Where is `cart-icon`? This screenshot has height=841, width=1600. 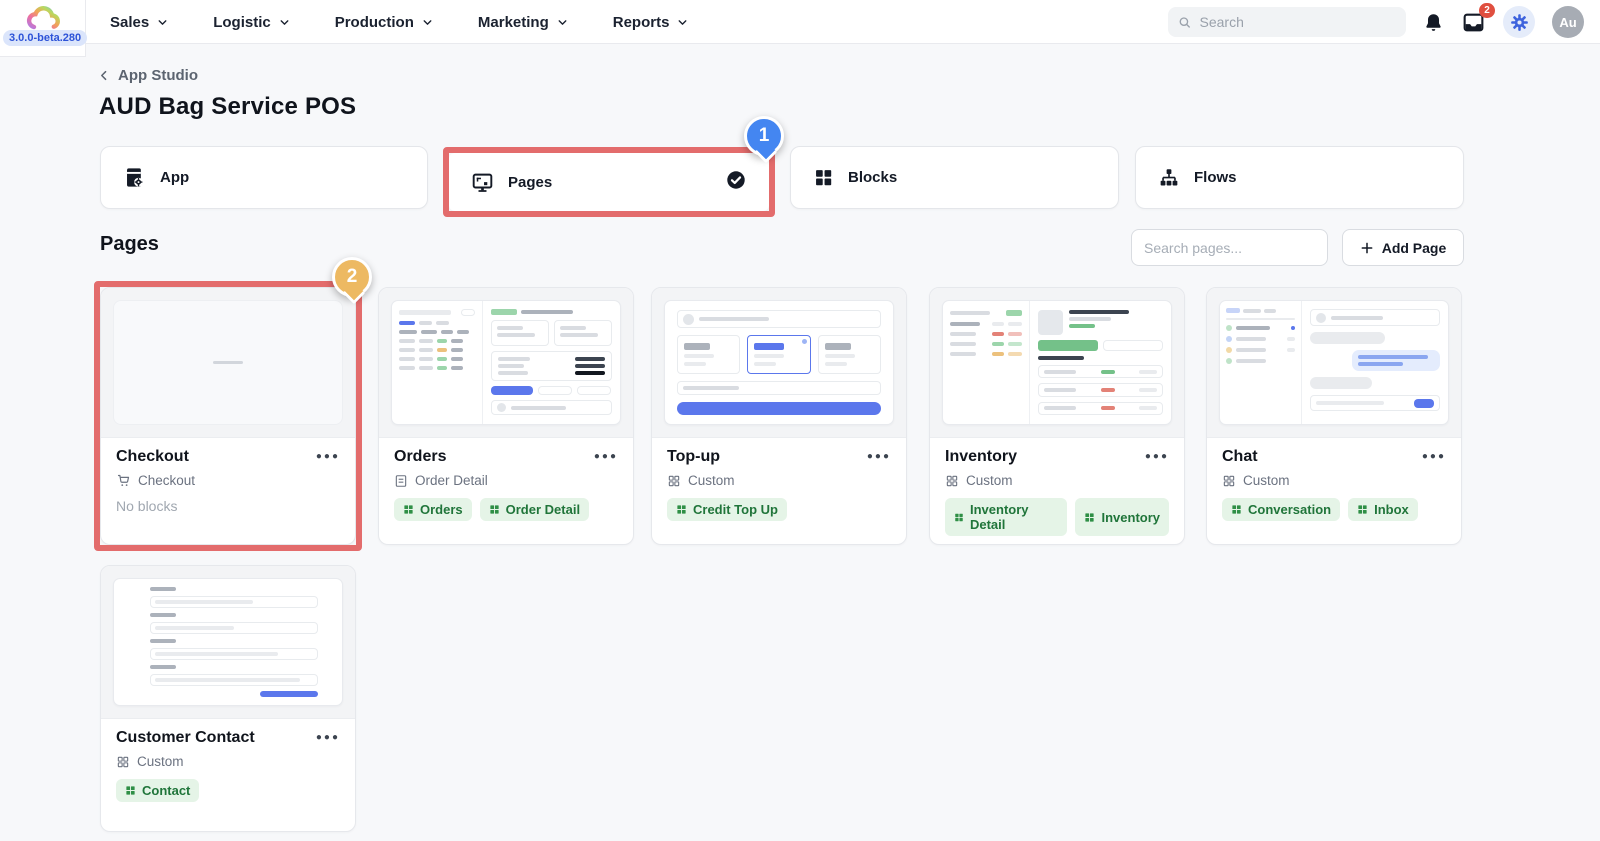
cart-icon is located at coordinates (123, 480).